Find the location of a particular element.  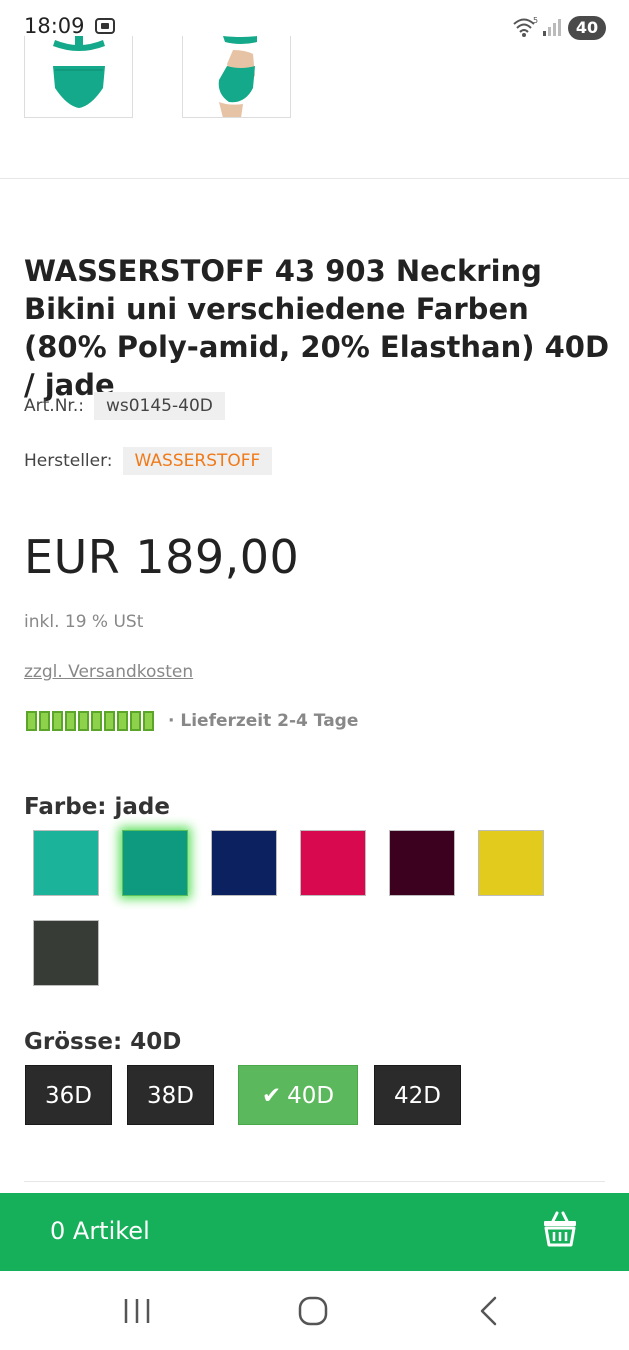

article-number-label: Art.Nr.: is located at coordinates (54, 406).